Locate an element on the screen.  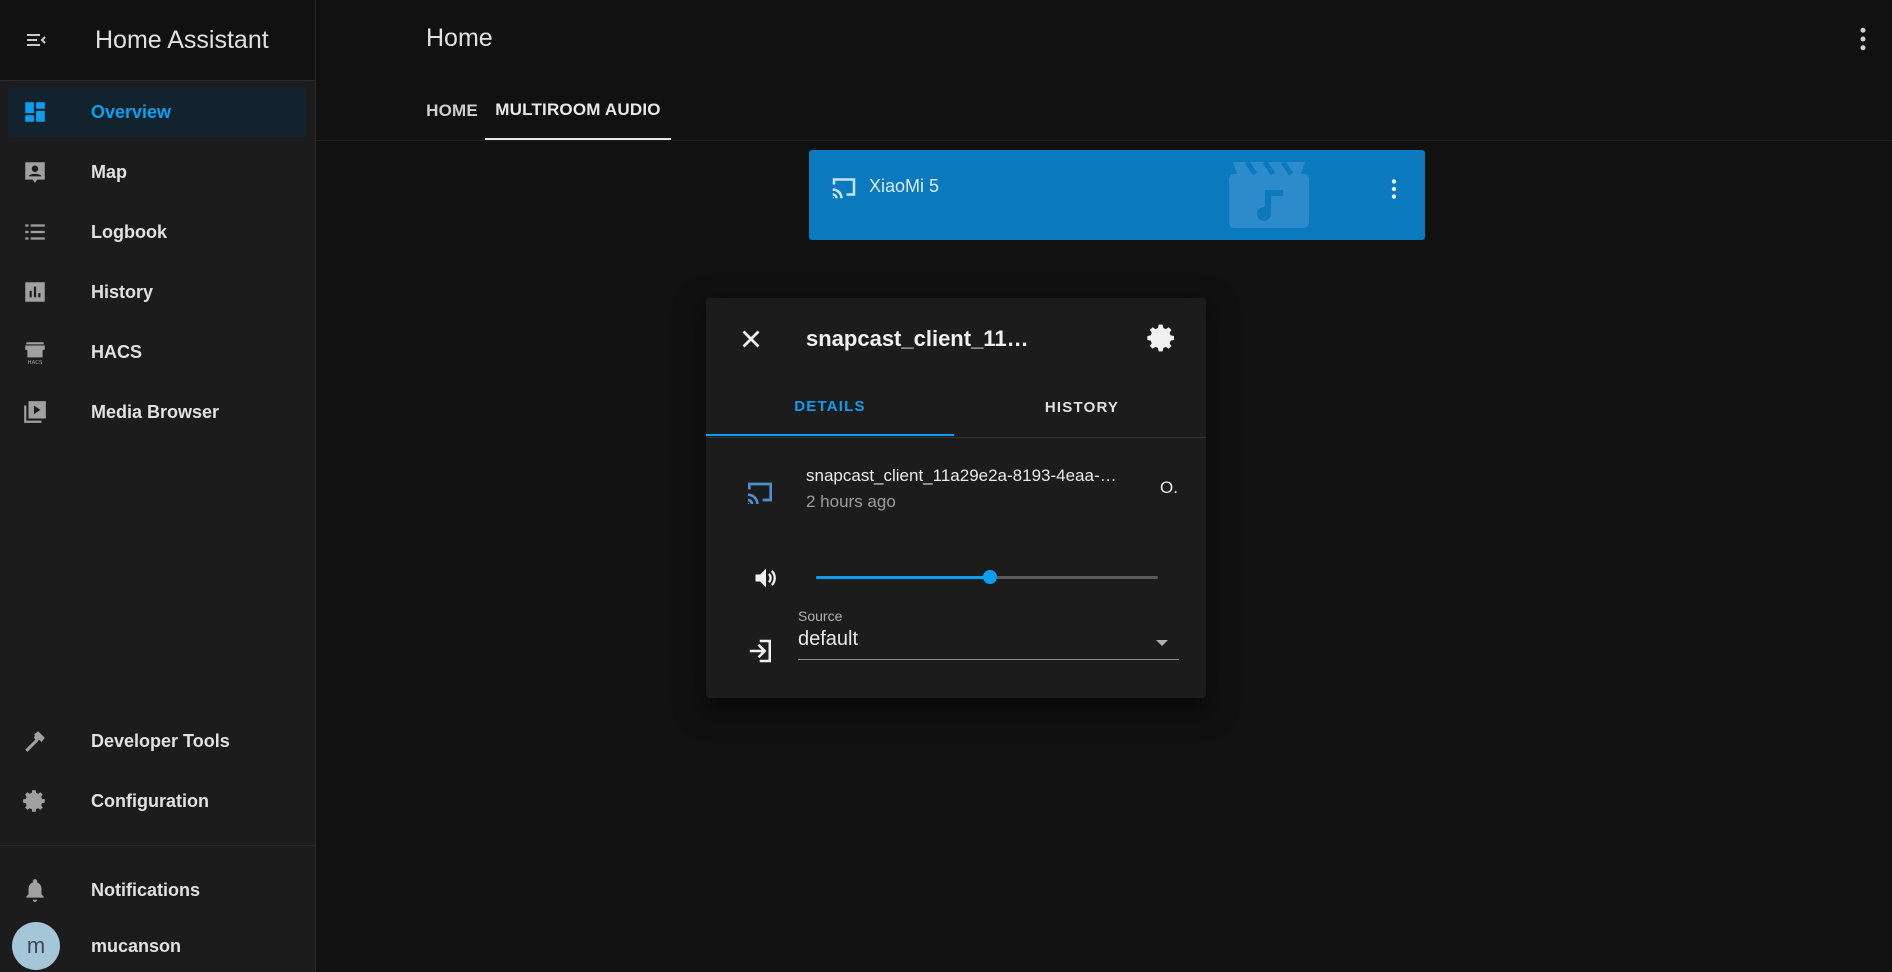
sidebar-item-label: Media Browser is located at coordinates (155, 411).